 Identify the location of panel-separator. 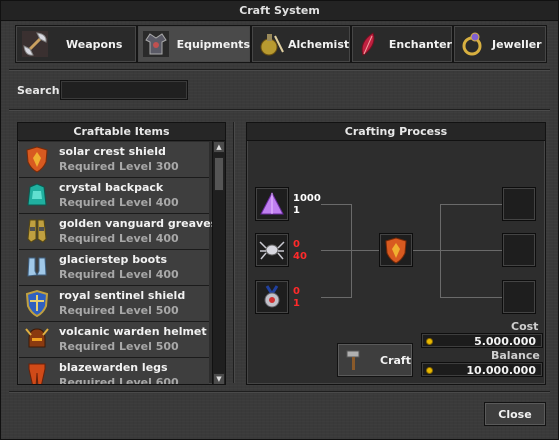
(234, 252).